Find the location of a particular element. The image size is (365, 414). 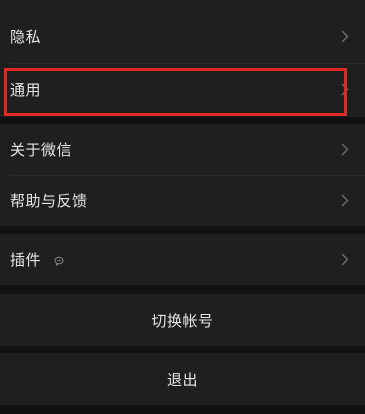

settings-item-label: 关于微信 is located at coordinates (41, 150).